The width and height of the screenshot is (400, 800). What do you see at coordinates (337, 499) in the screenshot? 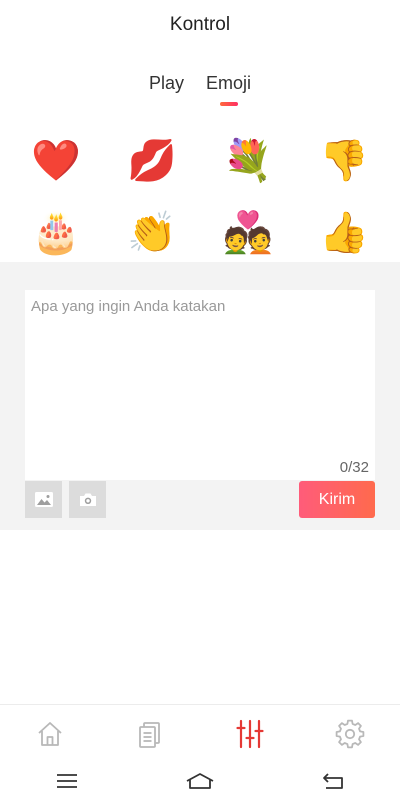
I see `send-button: Kirim` at bounding box center [337, 499].